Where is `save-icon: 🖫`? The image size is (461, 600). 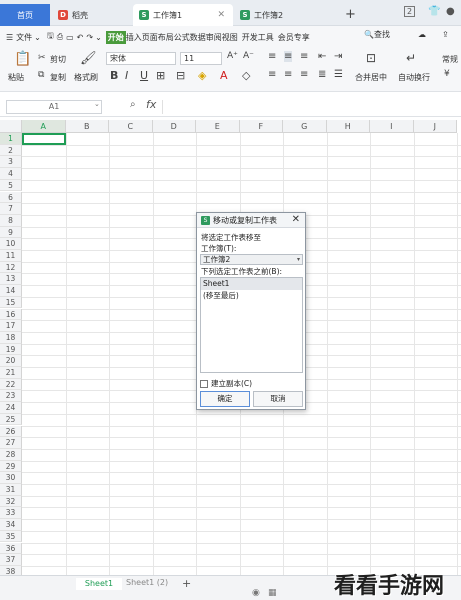 save-icon: 🖫 is located at coordinates (50, 37).